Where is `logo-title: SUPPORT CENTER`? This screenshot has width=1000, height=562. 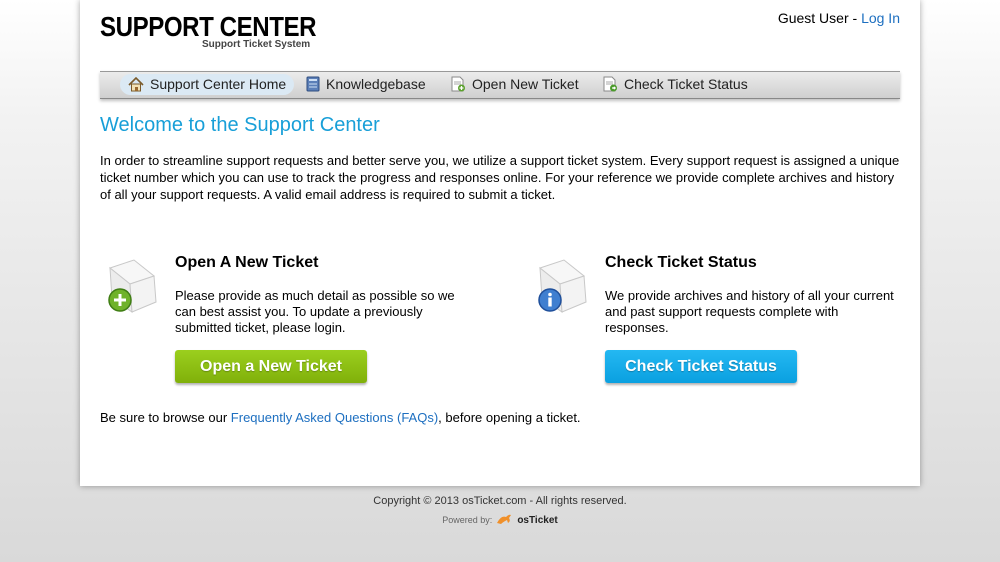
logo-title: SUPPORT CENTER is located at coordinates (208, 26).